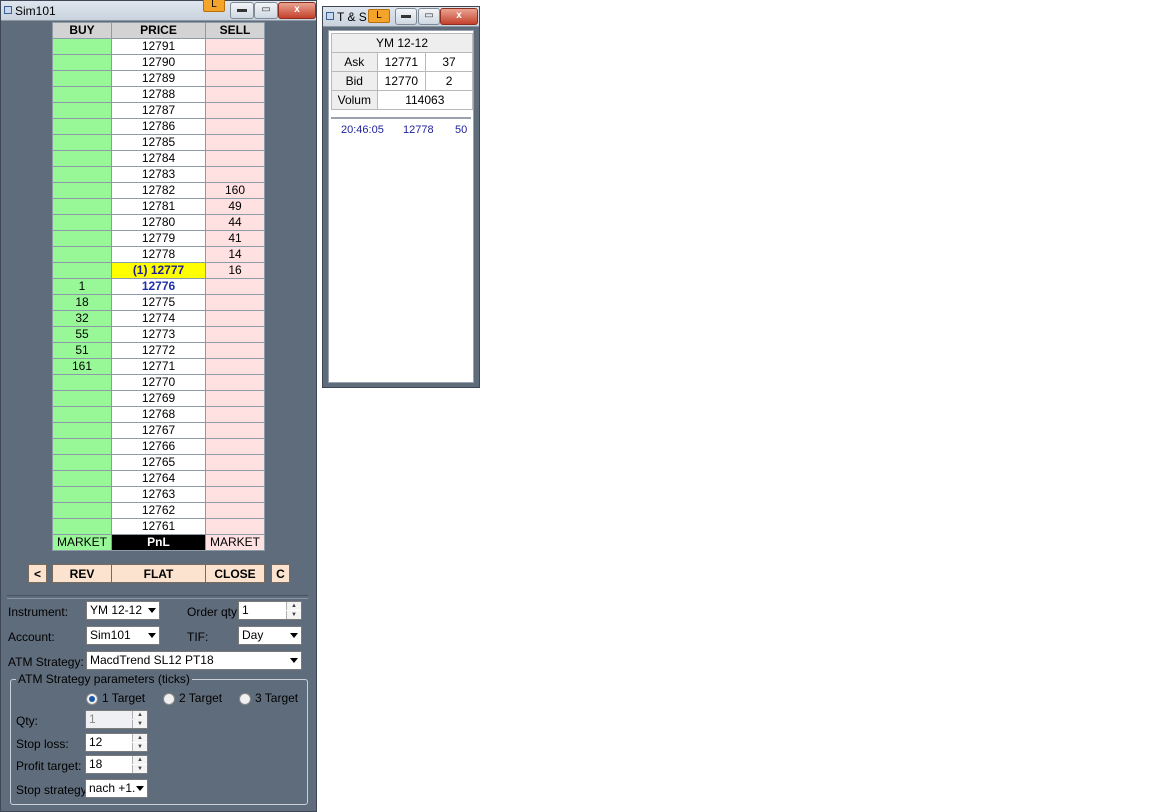 The width and height of the screenshot is (1152, 812). Describe the element at coordinates (158, 573) in the screenshot. I see `flat-button: FLAT` at that location.